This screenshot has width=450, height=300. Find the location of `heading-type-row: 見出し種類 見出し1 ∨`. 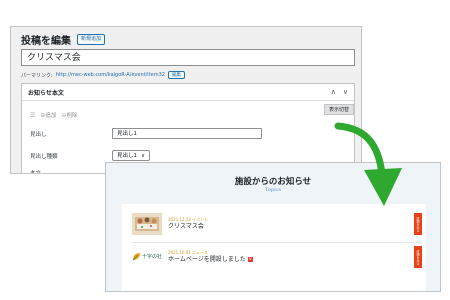

heading-type-row: 見出し種類 見出し1 ∨ is located at coordinates (90, 155).